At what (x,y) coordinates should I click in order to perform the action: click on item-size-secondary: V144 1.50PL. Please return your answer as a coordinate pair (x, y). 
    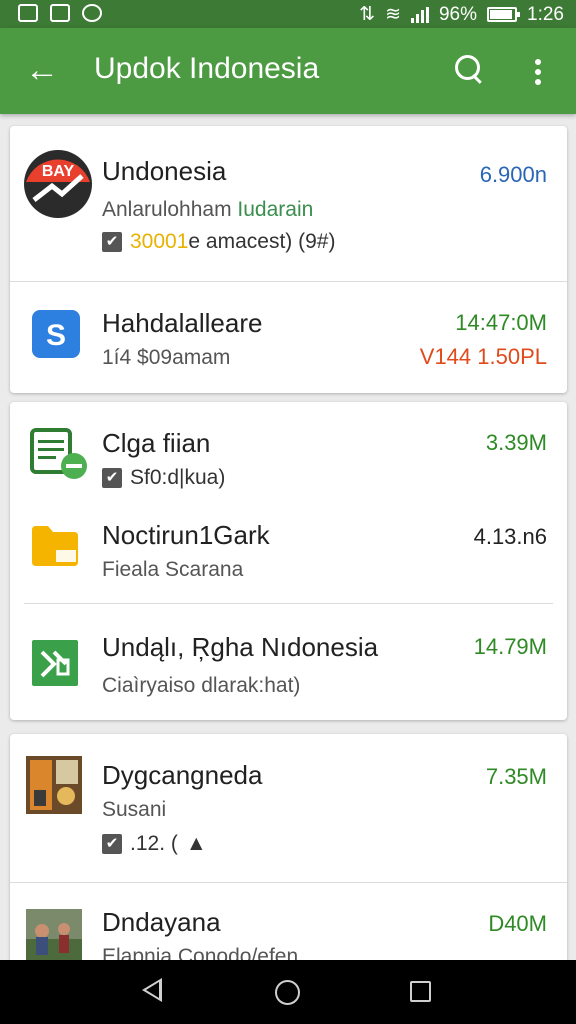
    Looking at the image, I should click on (483, 356).